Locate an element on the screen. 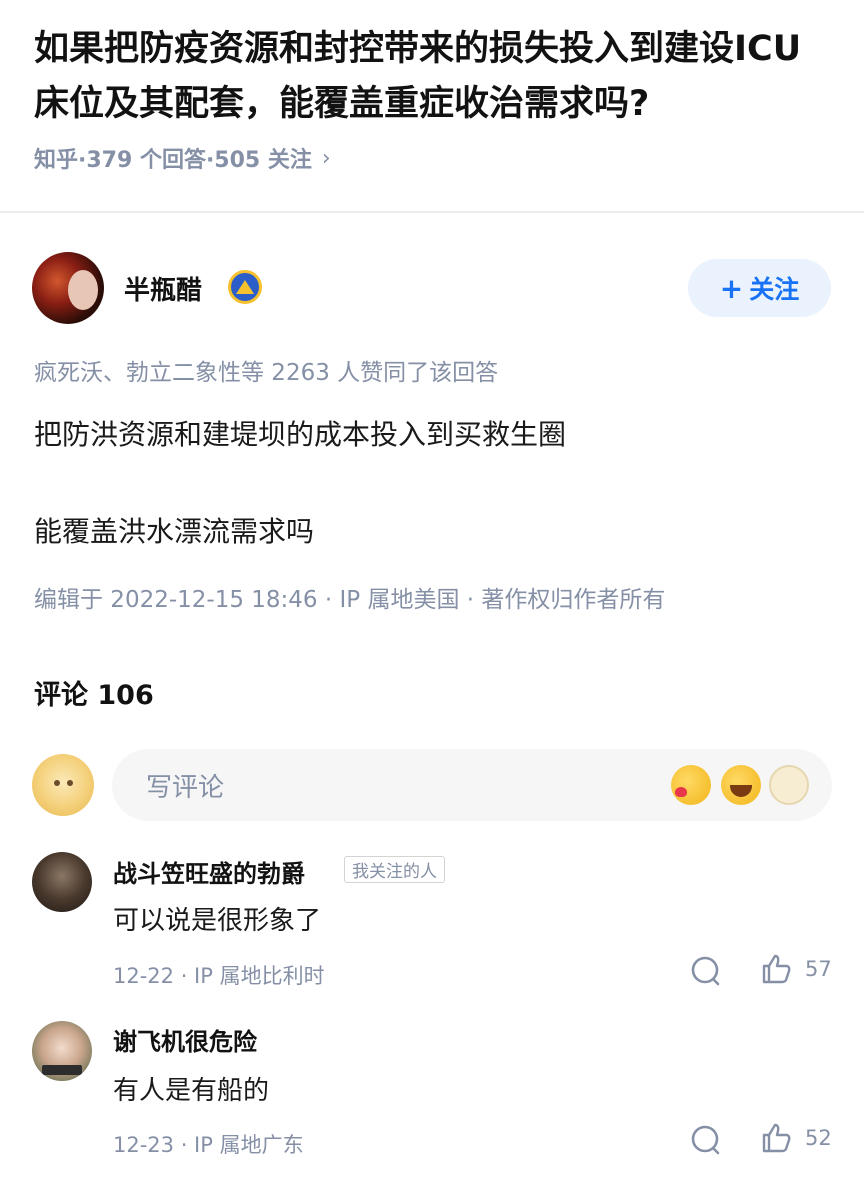 The width and height of the screenshot is (864, 1181). question-meta-text: 知乎·379 个回答·505 关注 is located at coordinates (173, 160).